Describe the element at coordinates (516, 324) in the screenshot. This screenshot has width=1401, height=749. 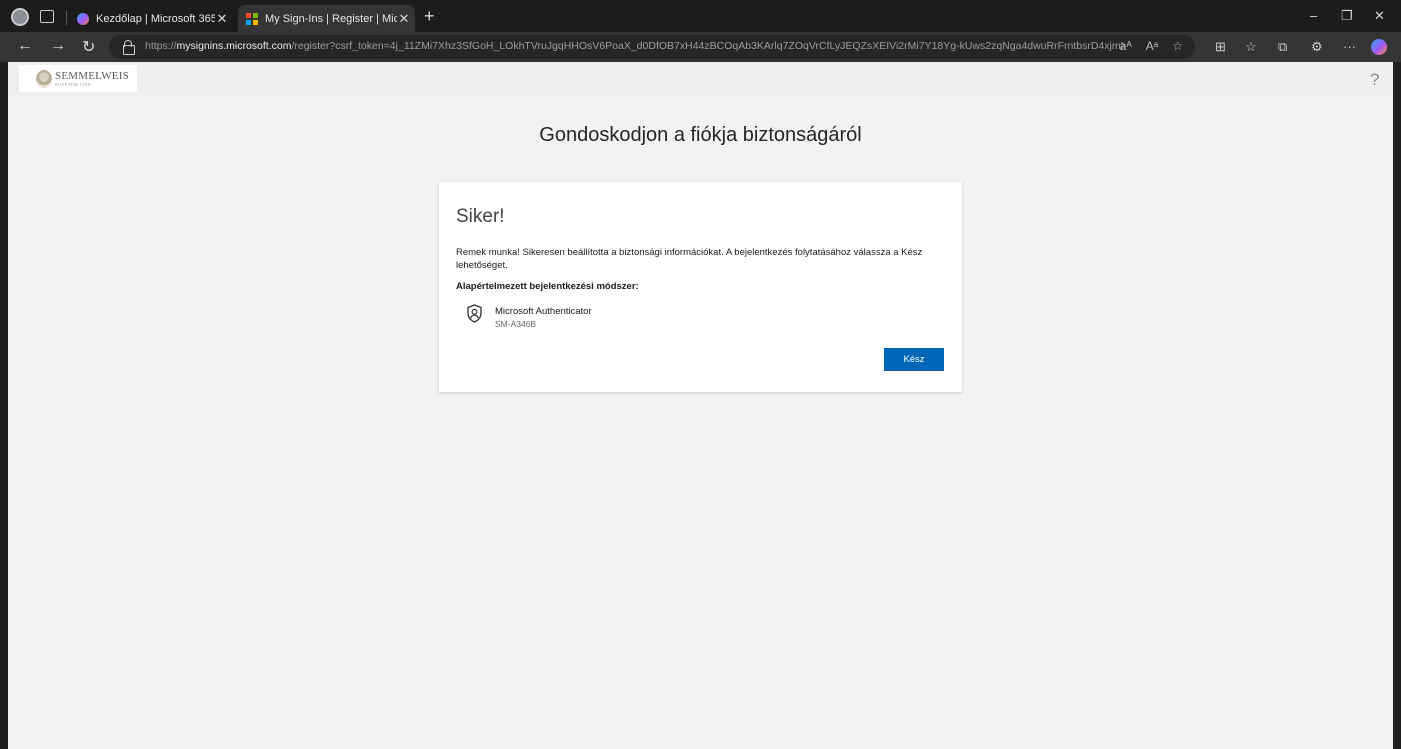
I see `method-device: SM-A346B` at that location.